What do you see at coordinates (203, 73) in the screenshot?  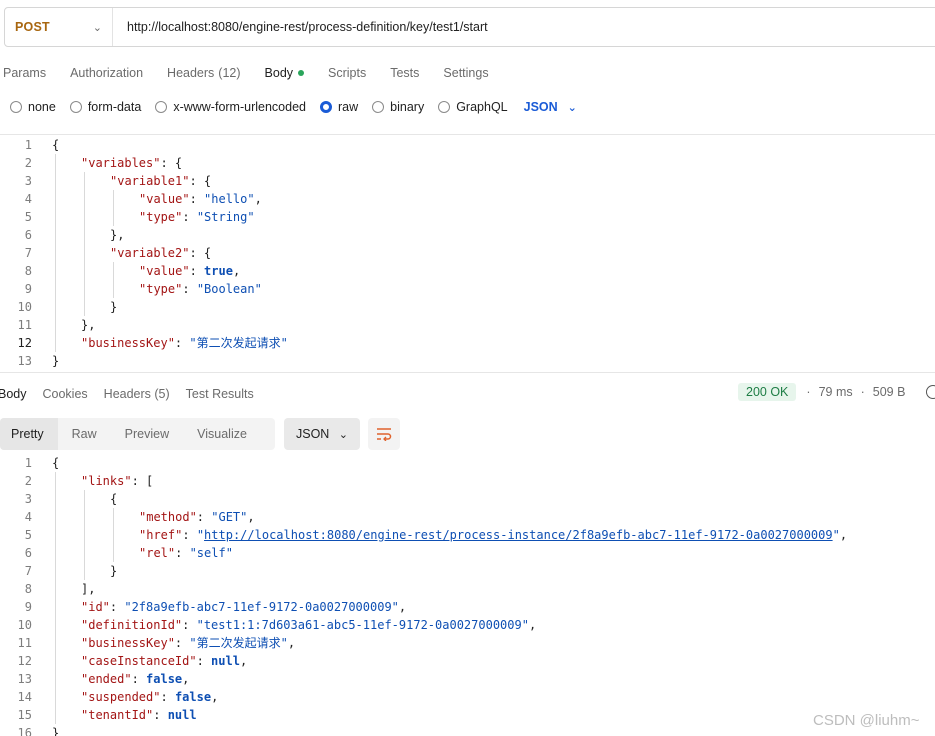 I see `tab-headers: Headers (12)` at bounding box center [203, 73].